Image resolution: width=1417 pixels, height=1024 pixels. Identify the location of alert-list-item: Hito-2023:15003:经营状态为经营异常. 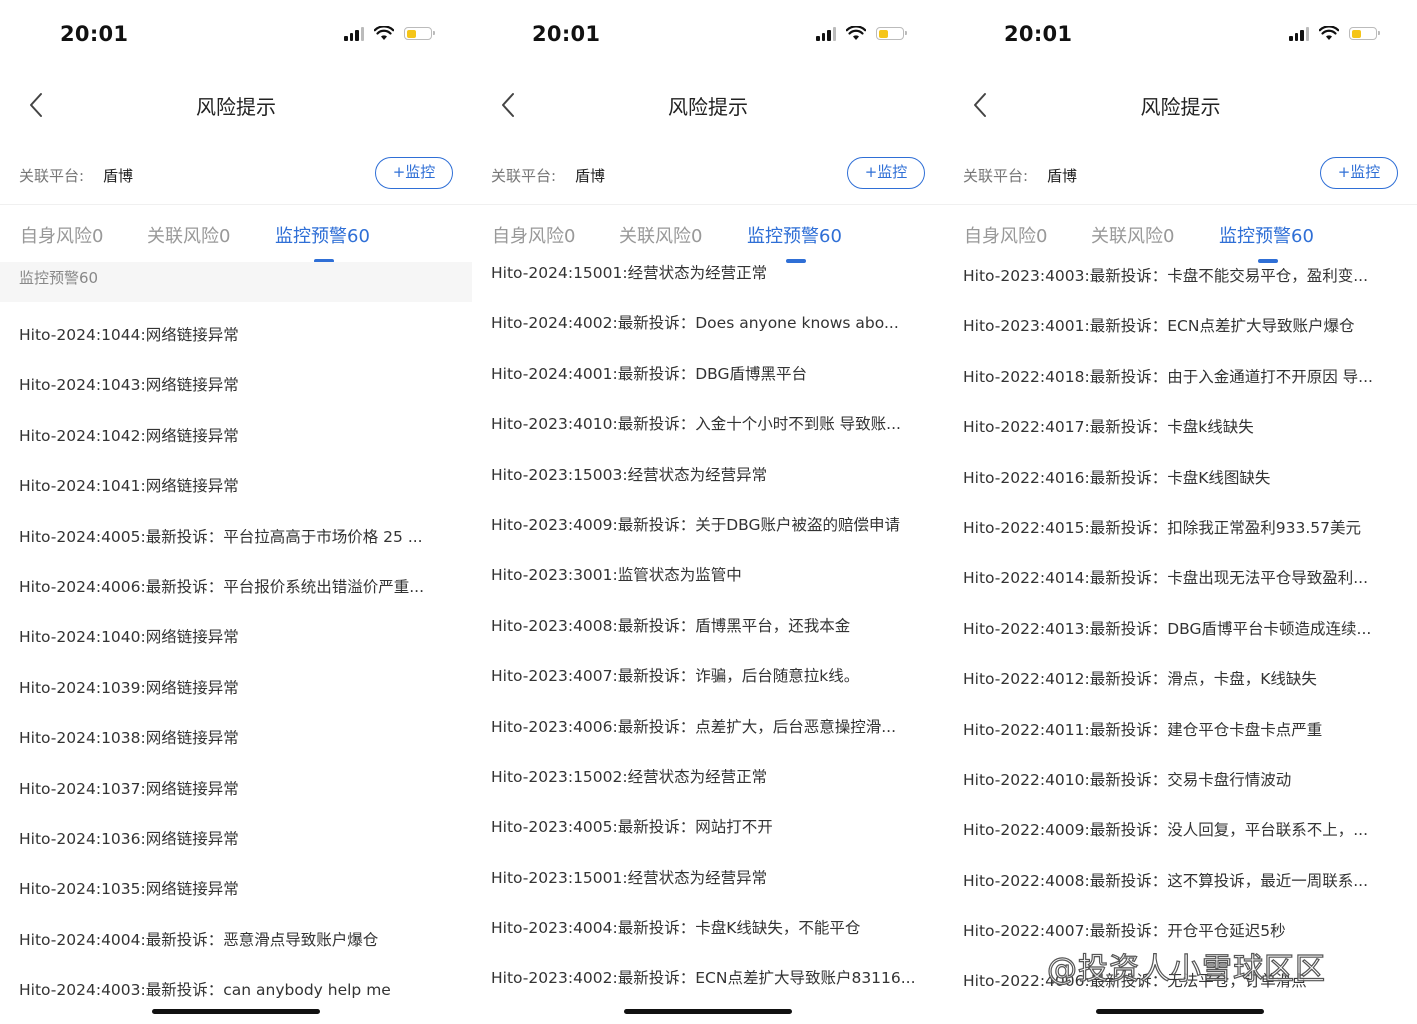
(708, 475).